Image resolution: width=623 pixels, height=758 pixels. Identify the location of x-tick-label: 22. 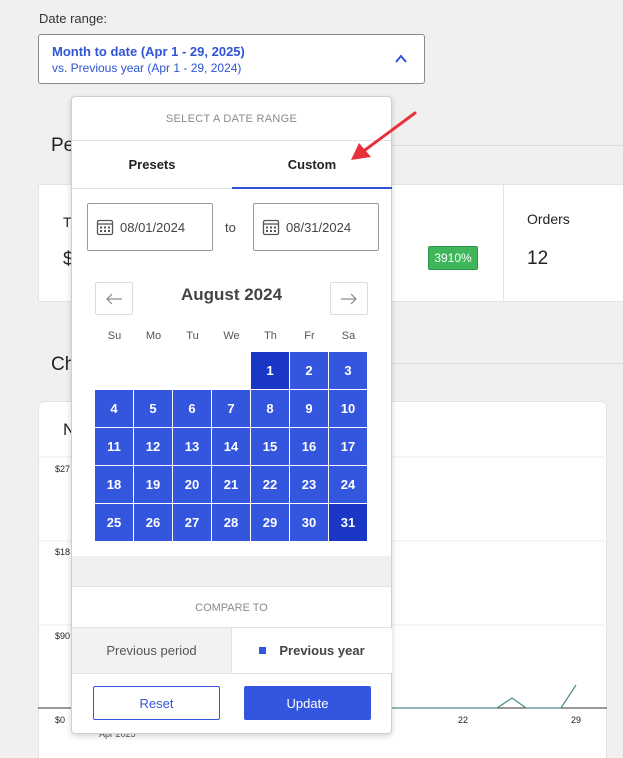
(463, 720).